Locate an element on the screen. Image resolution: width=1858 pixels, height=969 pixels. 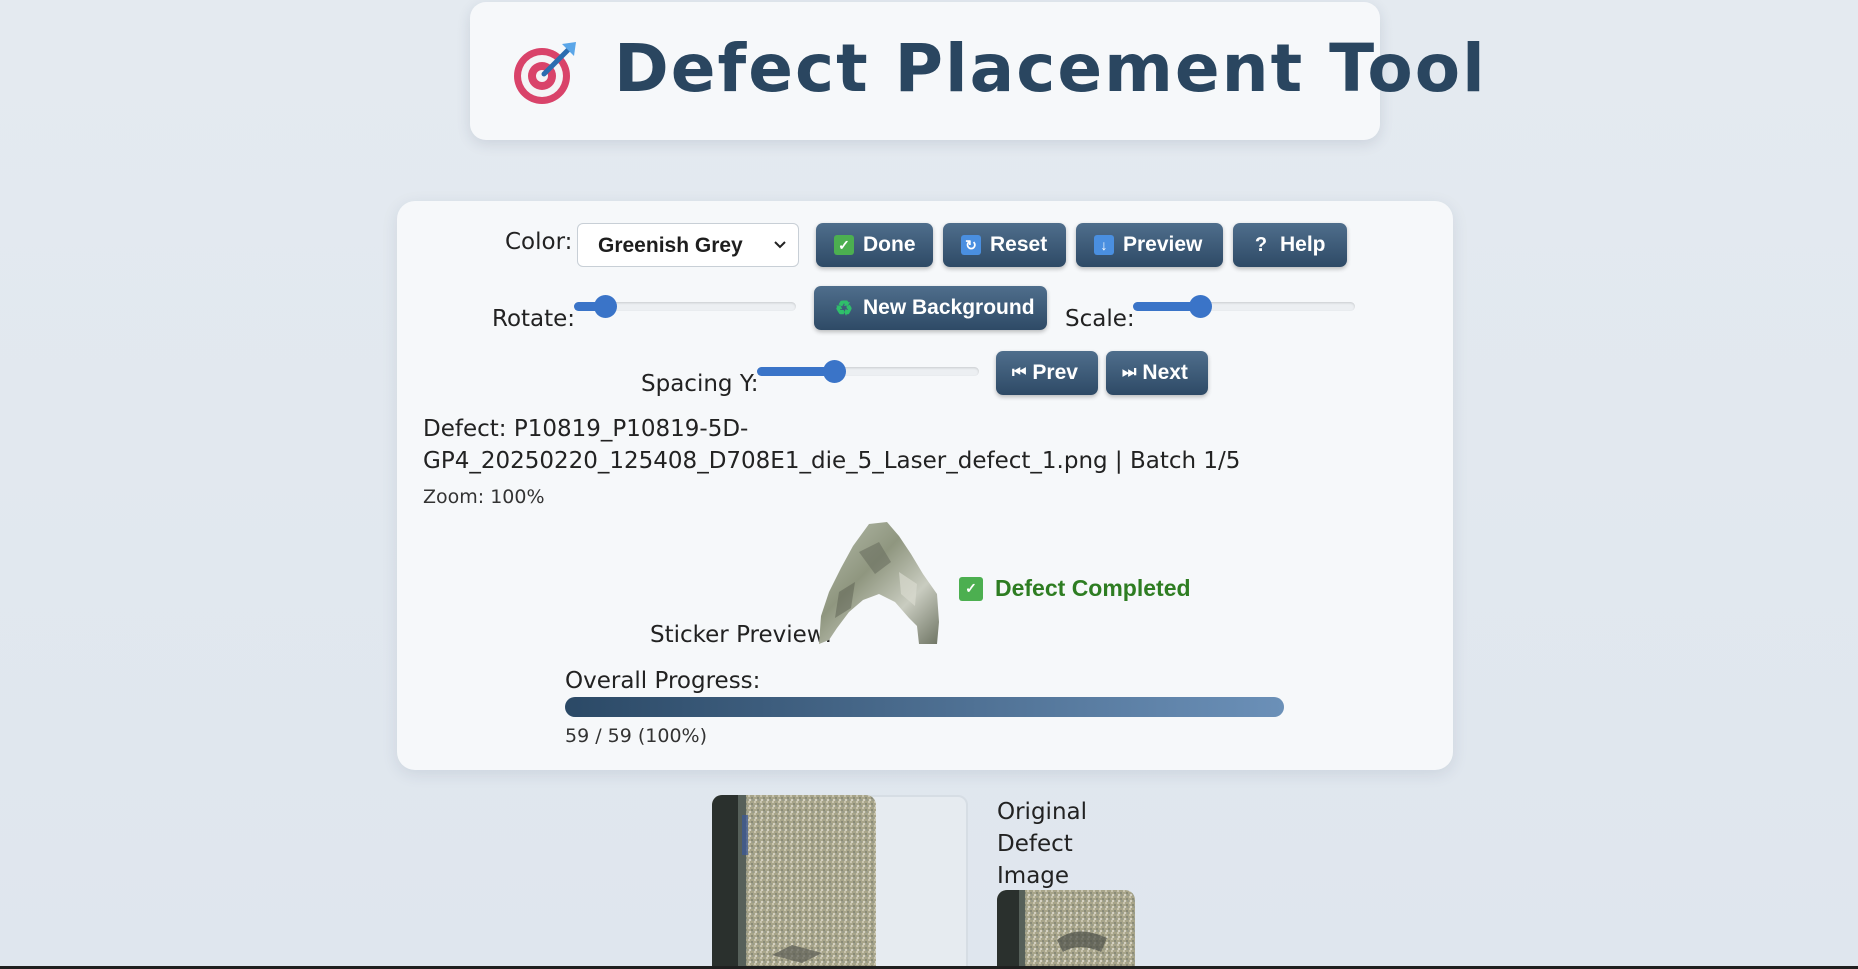
reset-label: Reset is located at coordinates (1019, 244).